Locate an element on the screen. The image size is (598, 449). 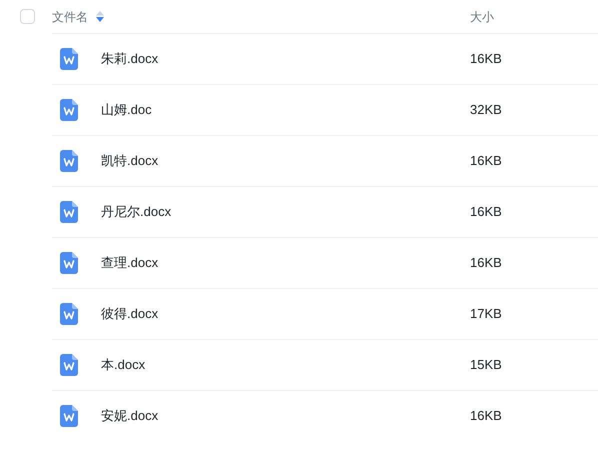
file-name: 凯特.docx is located at coordinates (285, 161).